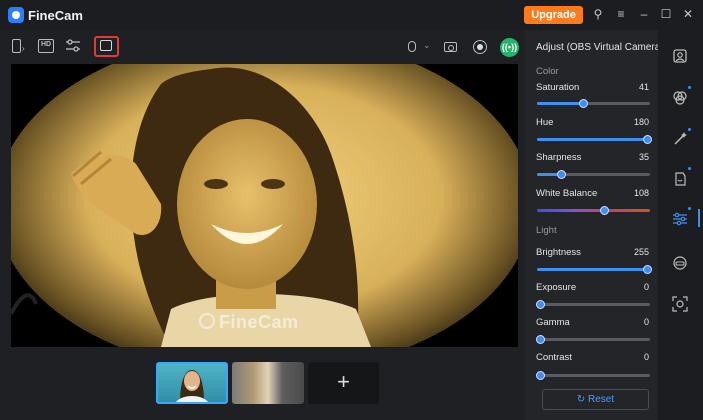  I want to click on exposure-slider-handle, so click(540, 304).